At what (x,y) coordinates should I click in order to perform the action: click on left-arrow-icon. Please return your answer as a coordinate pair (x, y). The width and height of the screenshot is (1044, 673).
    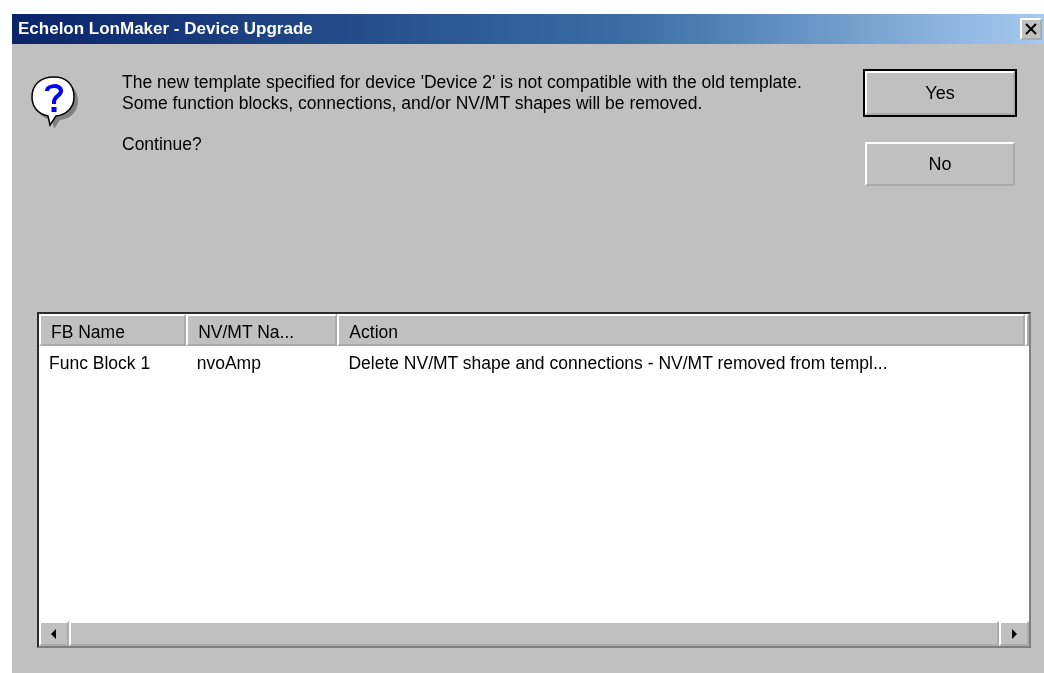
    Looking at the image, I should click on (54, 633).